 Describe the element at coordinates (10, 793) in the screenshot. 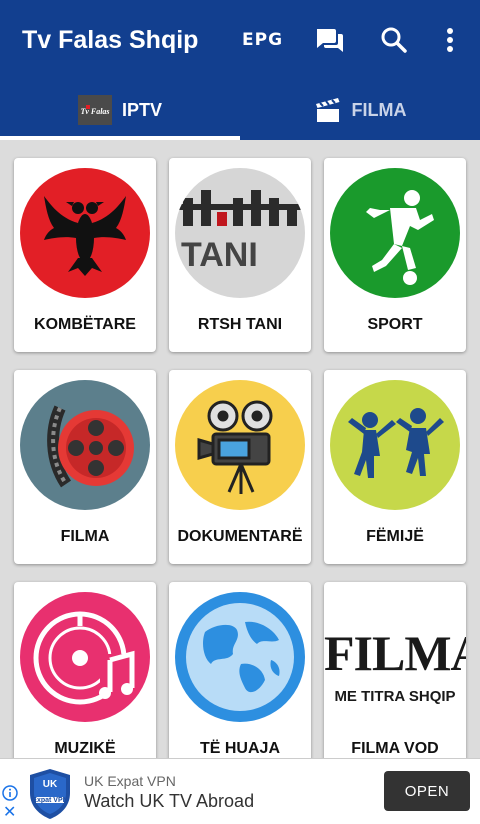

I see `ad-info-icon` at that location.